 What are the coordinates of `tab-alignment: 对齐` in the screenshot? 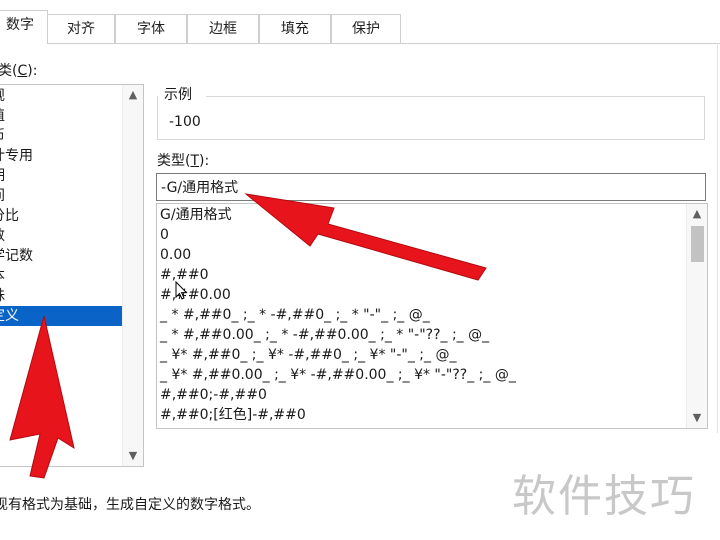 It's located at (81, 28).